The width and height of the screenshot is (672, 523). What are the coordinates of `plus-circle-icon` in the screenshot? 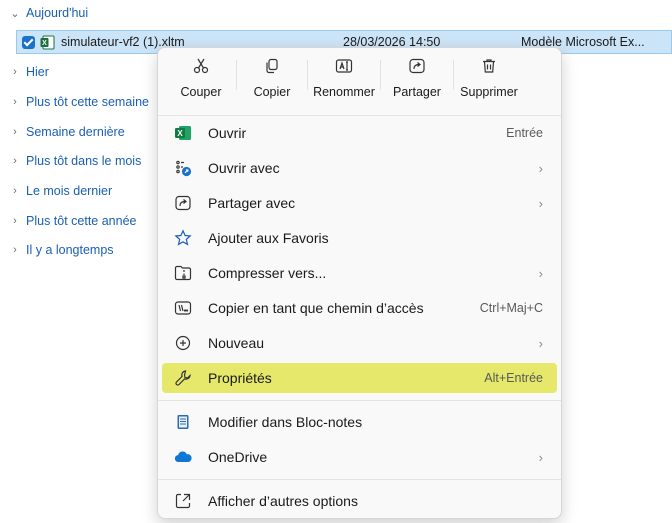 It's located at (183, 343).